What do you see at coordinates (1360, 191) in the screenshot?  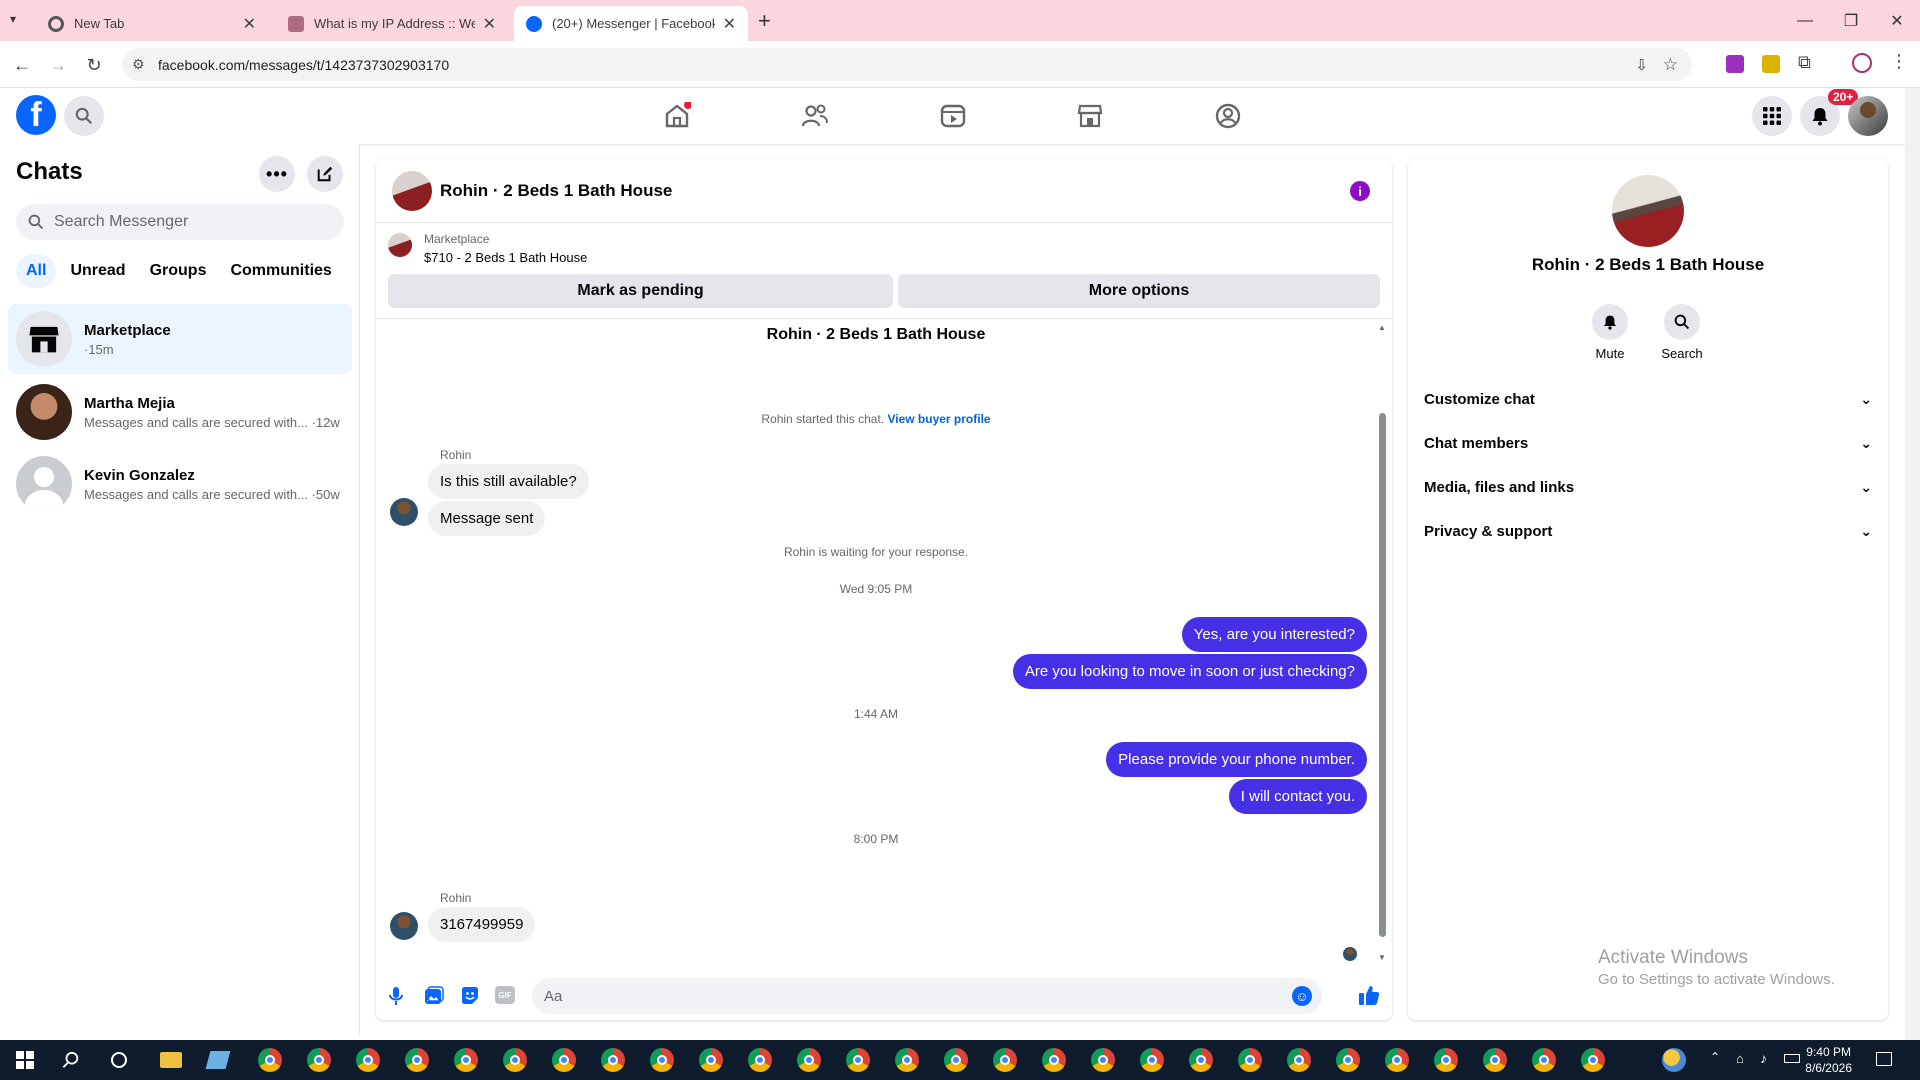 I see `conversation-info-icon: i` at bounding box center [1360, 191].